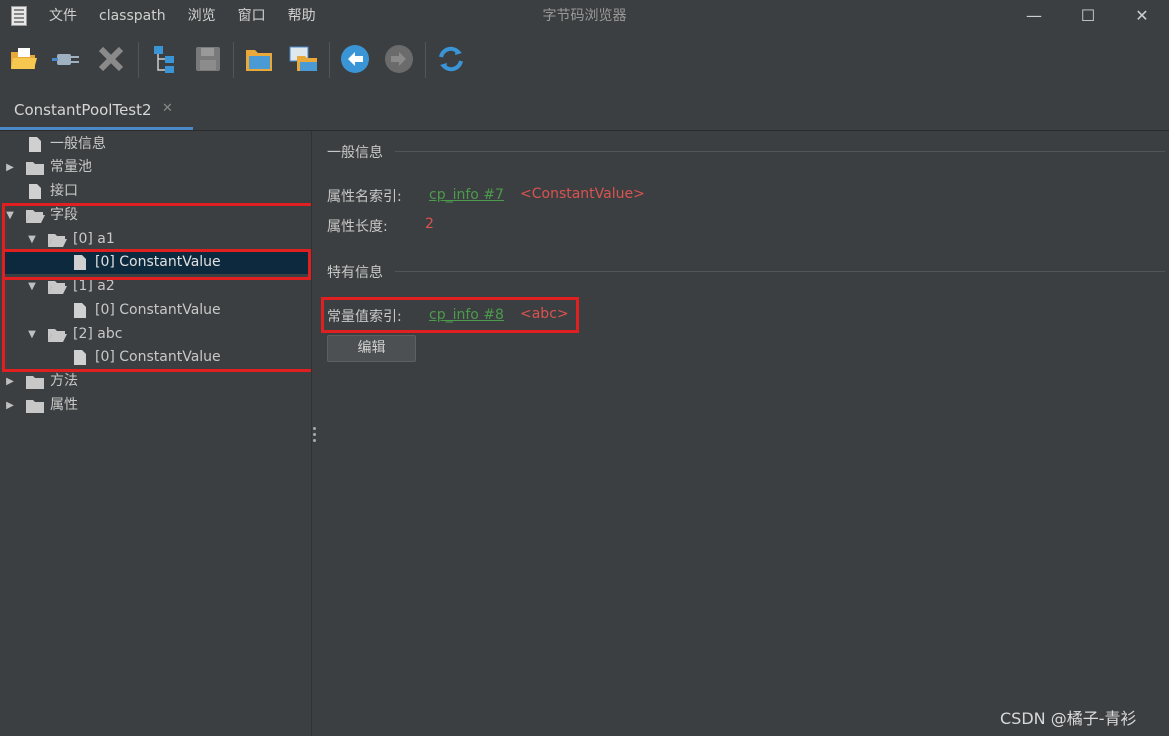 The height and width of the screenshot is (736, 1169). Describe the element at coordinates (355, 153) in the screenshot. I see `section-title-general: 一般信息` at that location.